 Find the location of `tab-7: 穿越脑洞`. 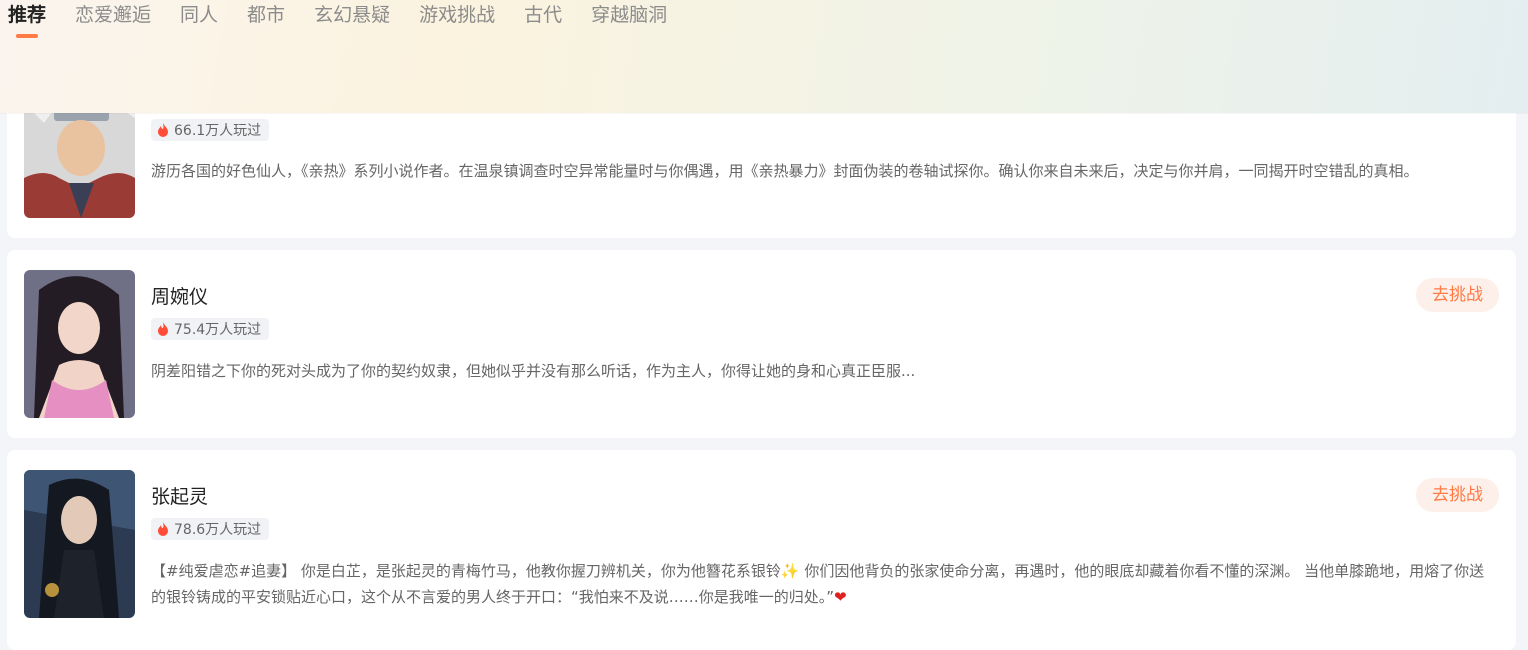

tab-7: 穿越脑洞 is located at coordinates (629, 15).